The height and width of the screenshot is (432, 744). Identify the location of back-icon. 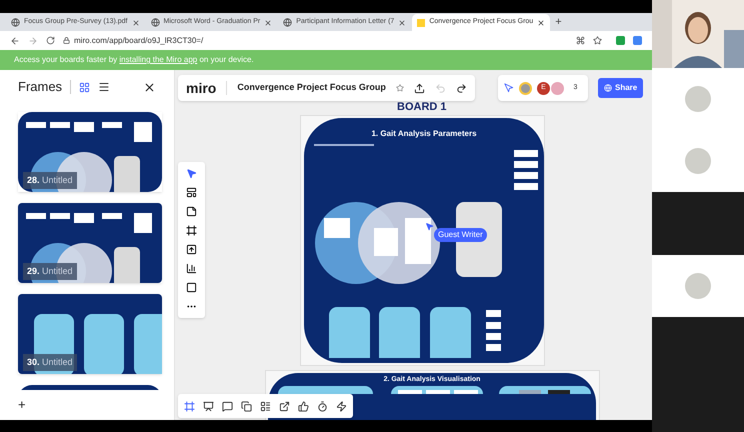
(15, 41).